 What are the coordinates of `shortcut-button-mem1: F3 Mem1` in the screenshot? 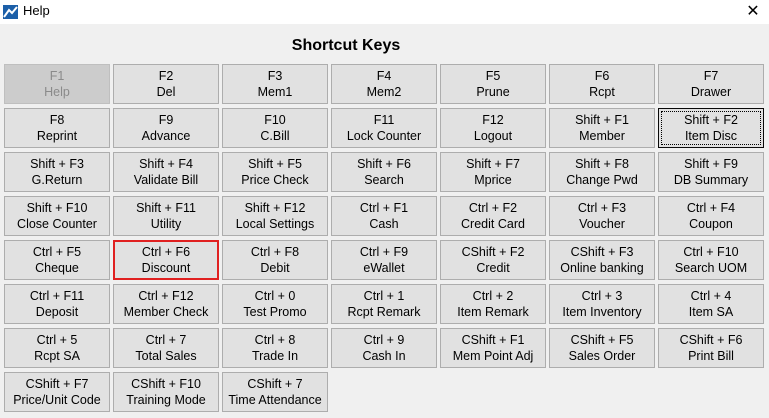 It's located at (275, 84).